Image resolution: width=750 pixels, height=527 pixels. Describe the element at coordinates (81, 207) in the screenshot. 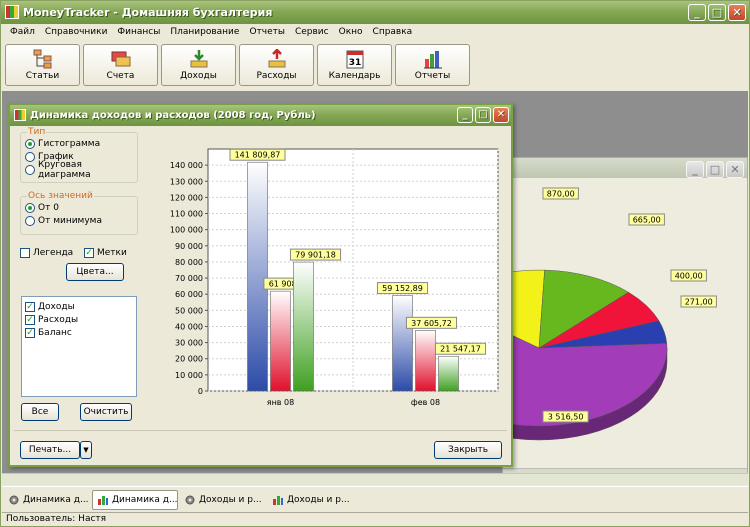

I see `axis-from-zero-radio: От 0` at that location.